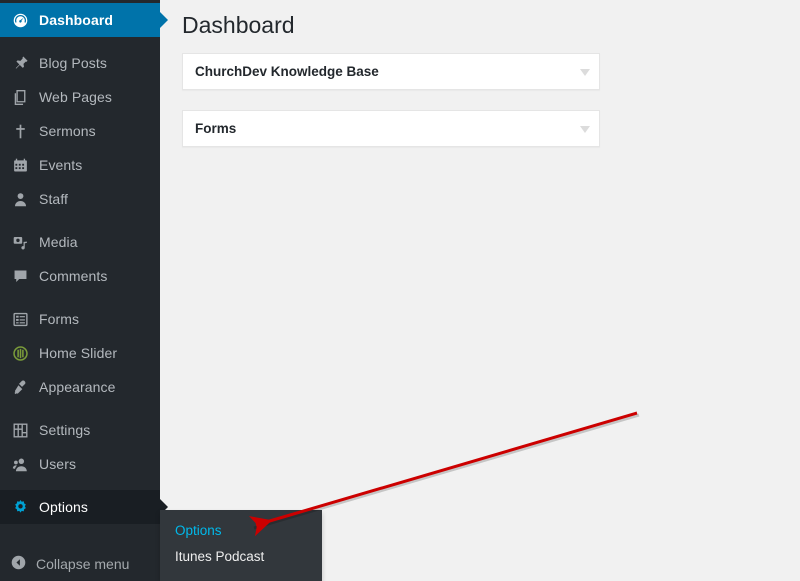 This screenshot has height=581, width=800. Describe the element at coordinates (83, 564) in the screenshot. I see `collapse-menu-label: Collapse menu` at that location.